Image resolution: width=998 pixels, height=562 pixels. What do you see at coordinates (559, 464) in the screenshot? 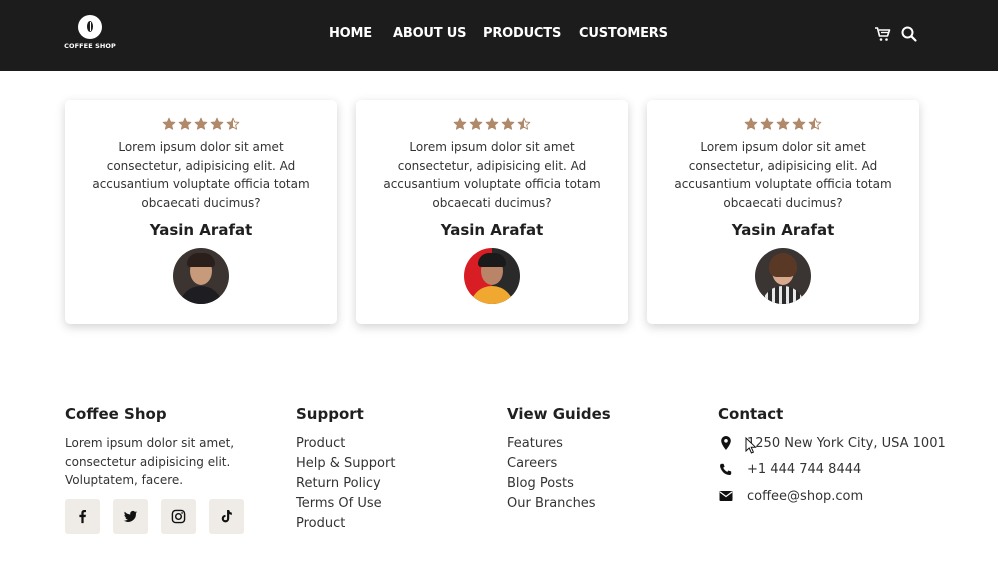
I see `footer-link: Careers` at bounding box center [559, 464].